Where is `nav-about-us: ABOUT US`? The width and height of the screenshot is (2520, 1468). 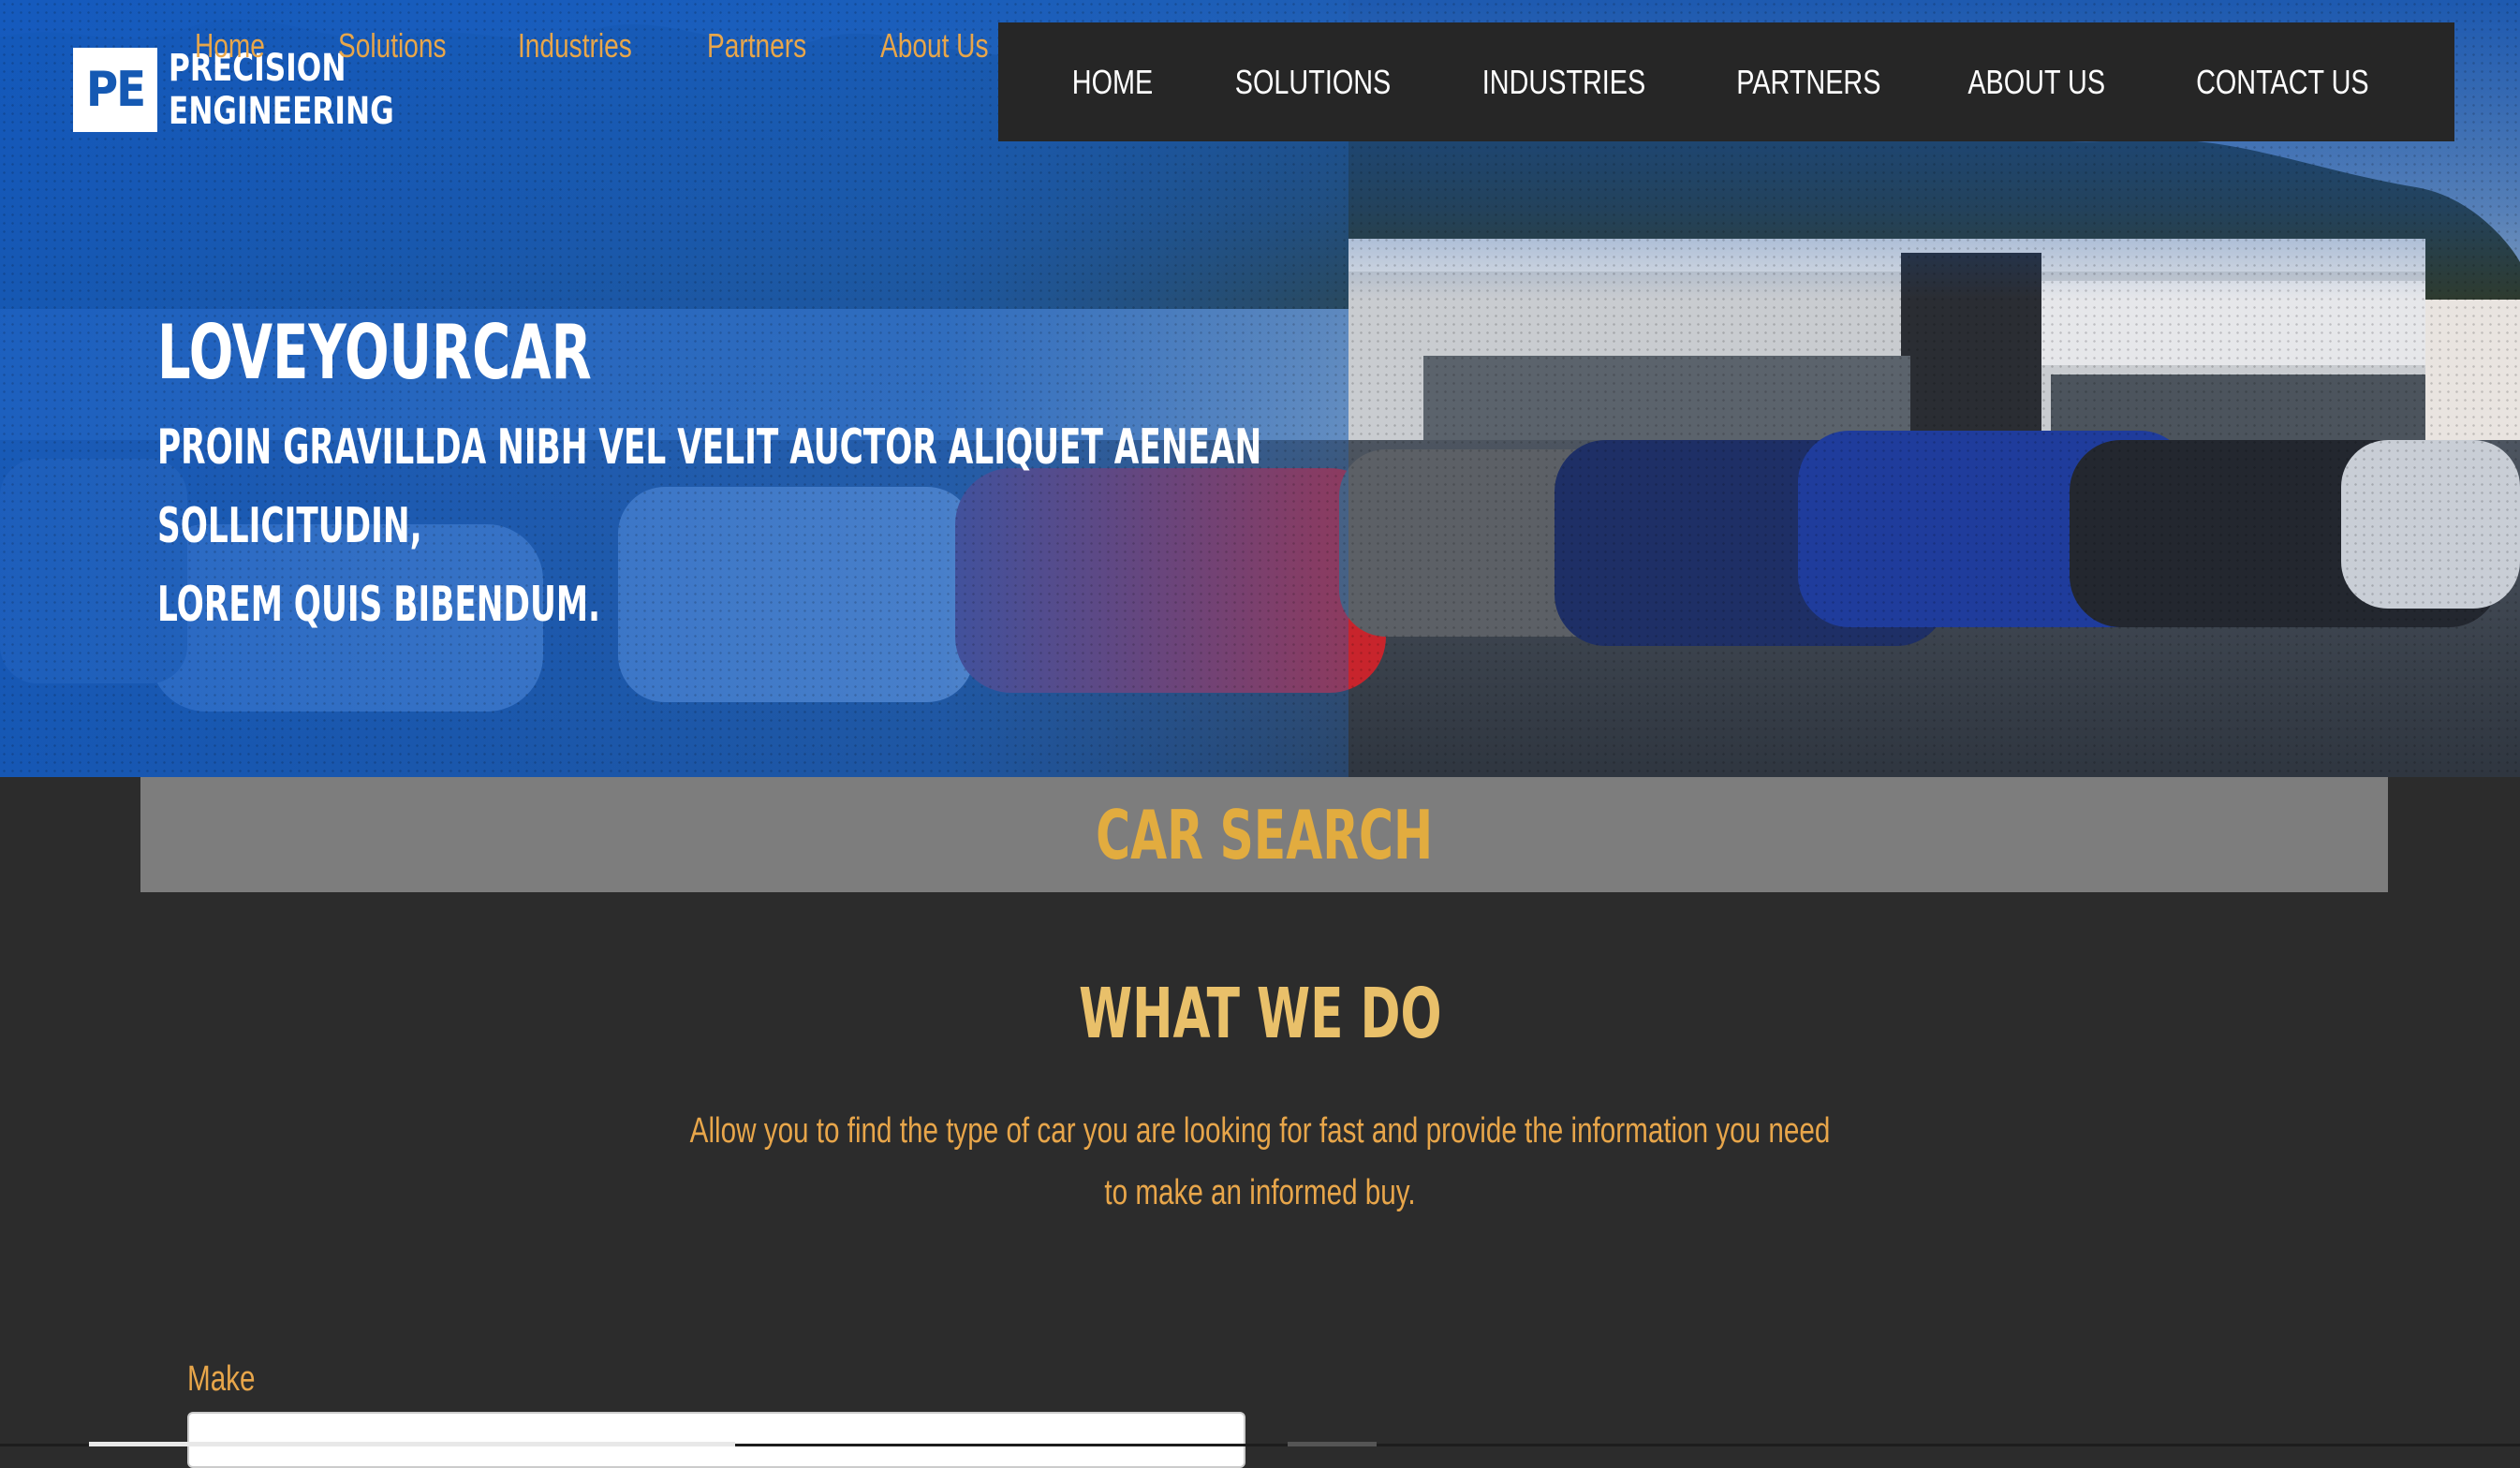 nav-about-us: ABOUT US is located at coordinates (2037, 82).